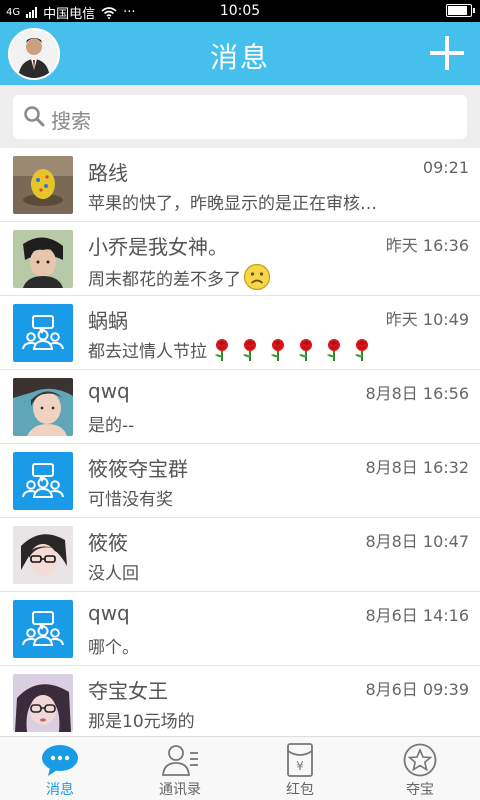 This screenshot has height=800, width=480. What do you see at coordinates (420, 790) in the screenshot?
I see `tab-label: 夺宝` at bounding box center [420, 790].